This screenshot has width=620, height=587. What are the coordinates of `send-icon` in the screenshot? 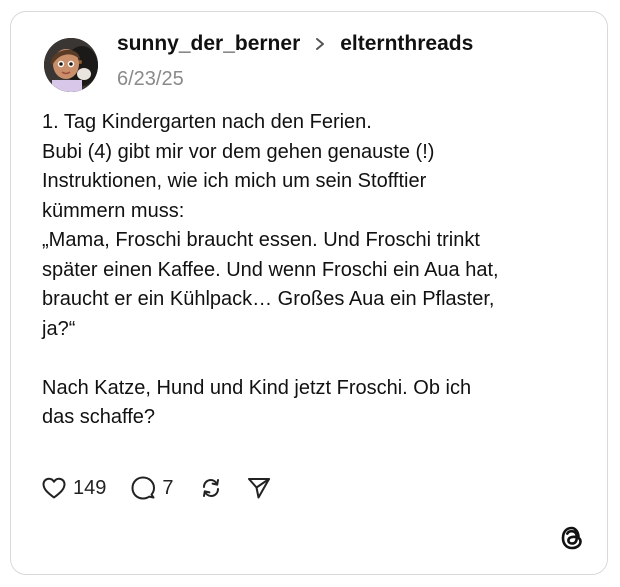 It's located at (259, 488).